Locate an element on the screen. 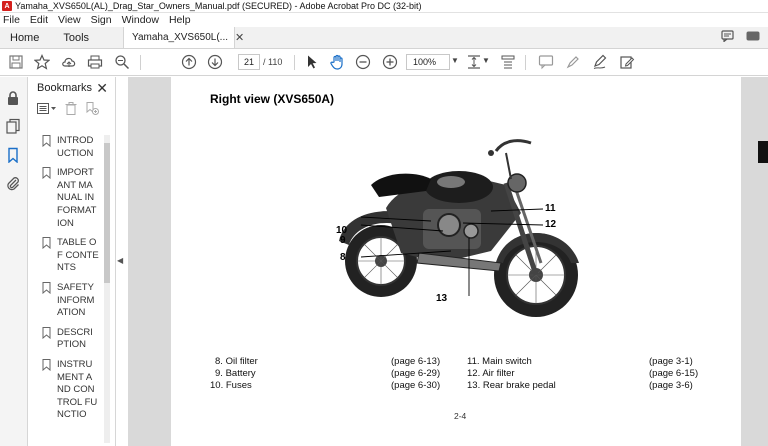 This screenshot has width=768, height=446. zoom-out-icon is located at coordinates (363, 62).